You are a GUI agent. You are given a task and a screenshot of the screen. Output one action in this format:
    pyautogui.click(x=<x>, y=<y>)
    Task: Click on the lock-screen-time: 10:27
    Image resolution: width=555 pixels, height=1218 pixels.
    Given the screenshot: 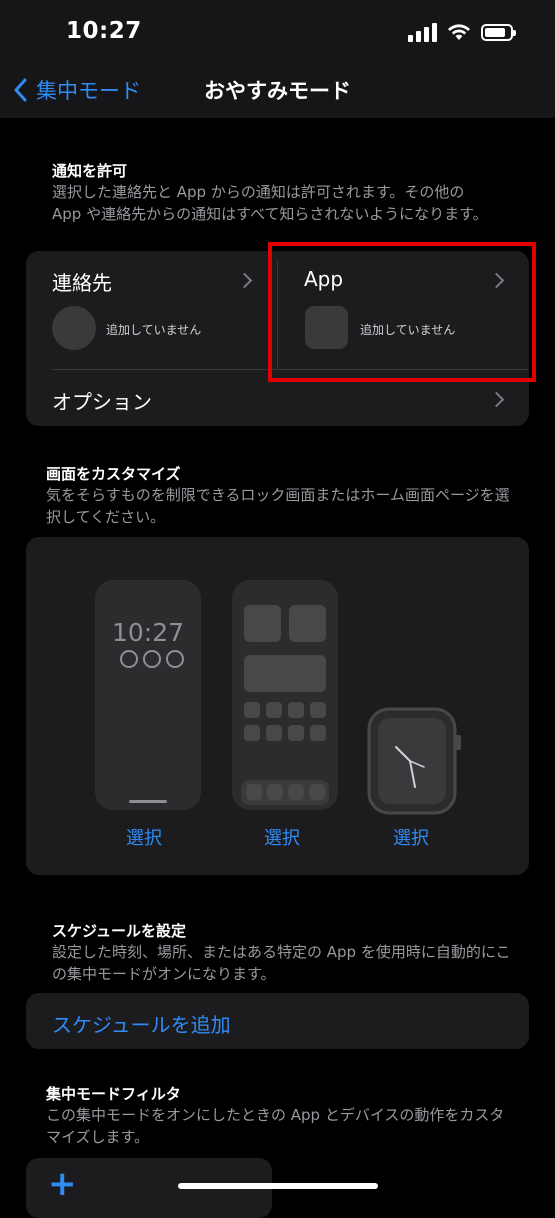 What is the action you would take?
    pyautogui.click(x=148, y=632)
    